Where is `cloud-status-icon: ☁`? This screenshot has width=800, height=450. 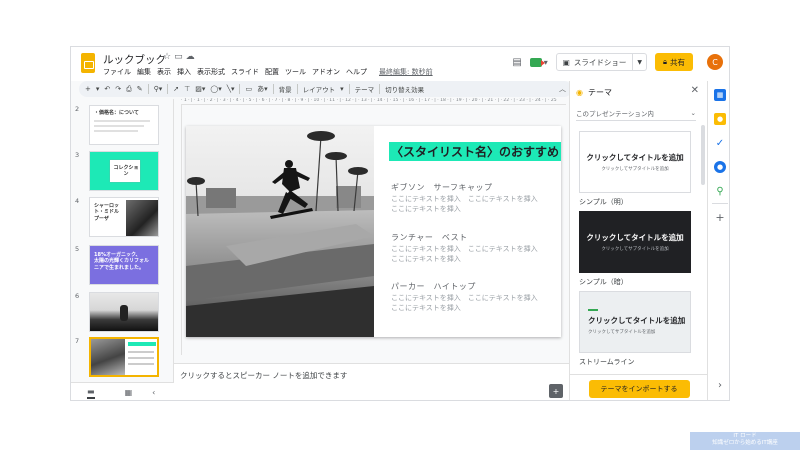
cloud-status-icon: ☁ is located at coordinates (192, 57).